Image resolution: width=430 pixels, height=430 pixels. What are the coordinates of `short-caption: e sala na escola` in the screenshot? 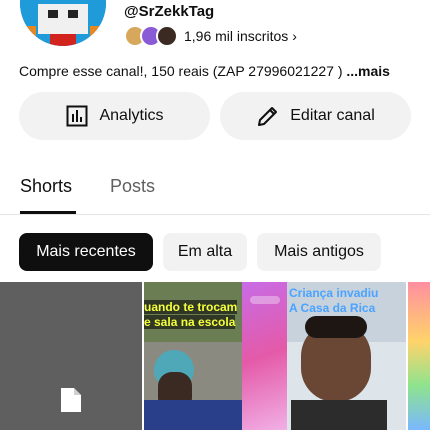 It's located at (190, 322).